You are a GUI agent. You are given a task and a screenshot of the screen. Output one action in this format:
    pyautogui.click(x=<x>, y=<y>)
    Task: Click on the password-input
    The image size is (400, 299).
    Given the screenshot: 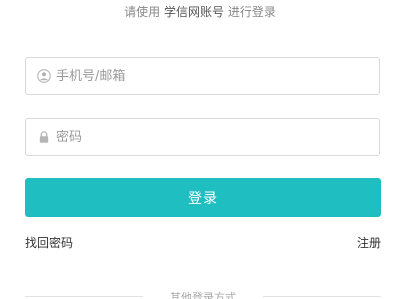 What is the action you would take?
    pyautogui.click(x=206, y=137)
    